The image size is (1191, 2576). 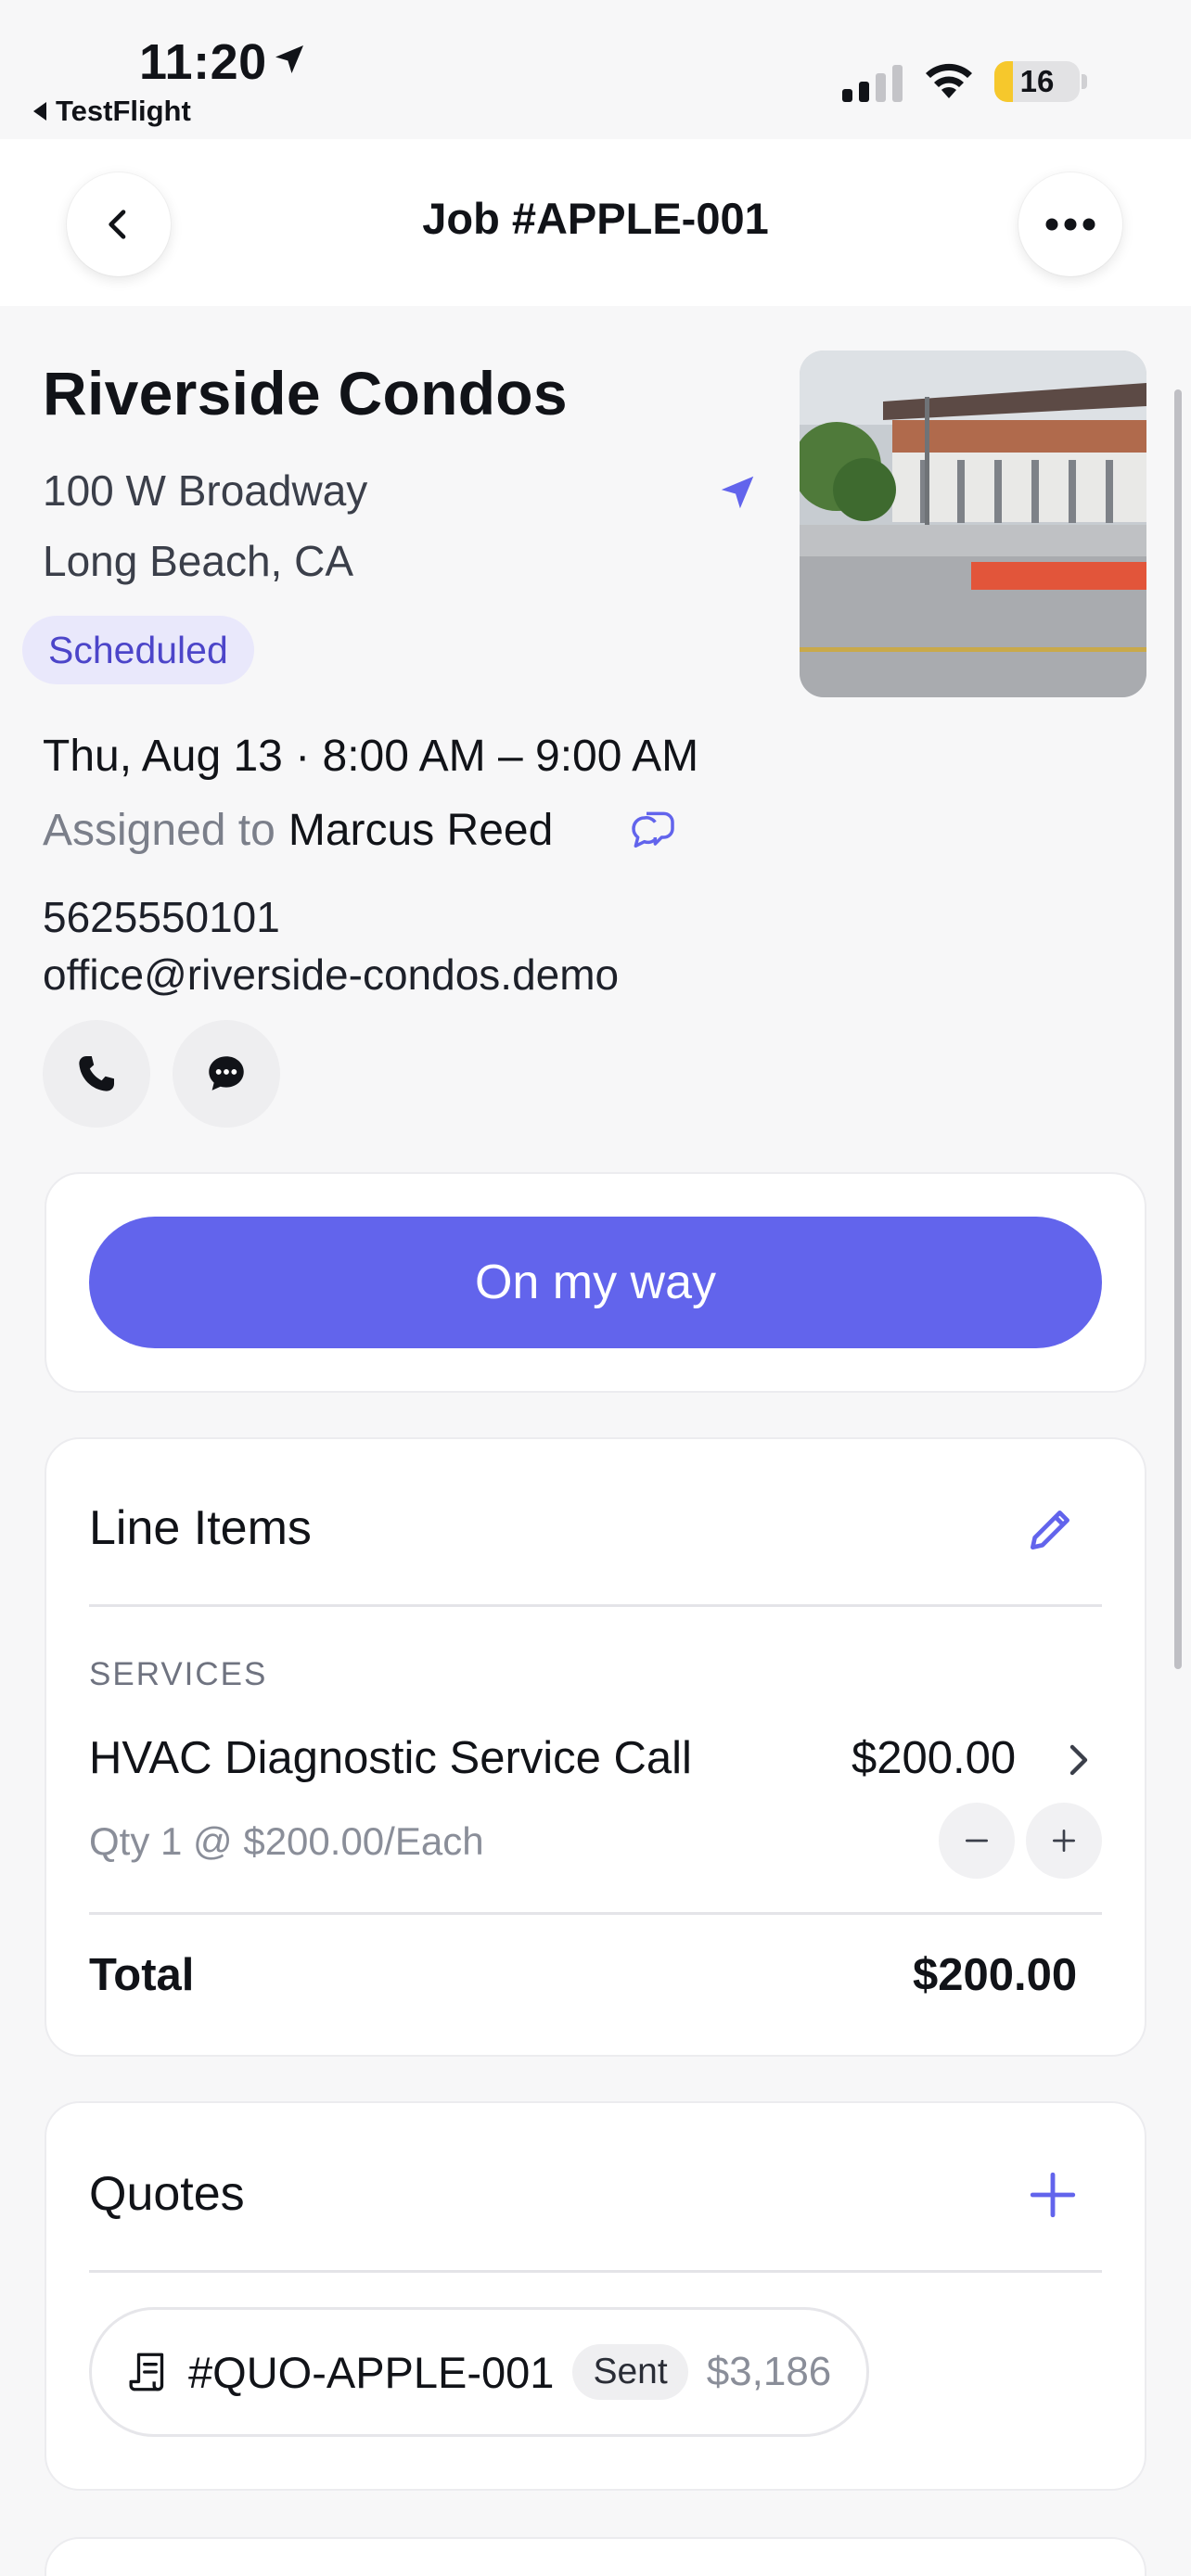 I want to click on chevron-right-icon, so click(x=1080, y=1760).